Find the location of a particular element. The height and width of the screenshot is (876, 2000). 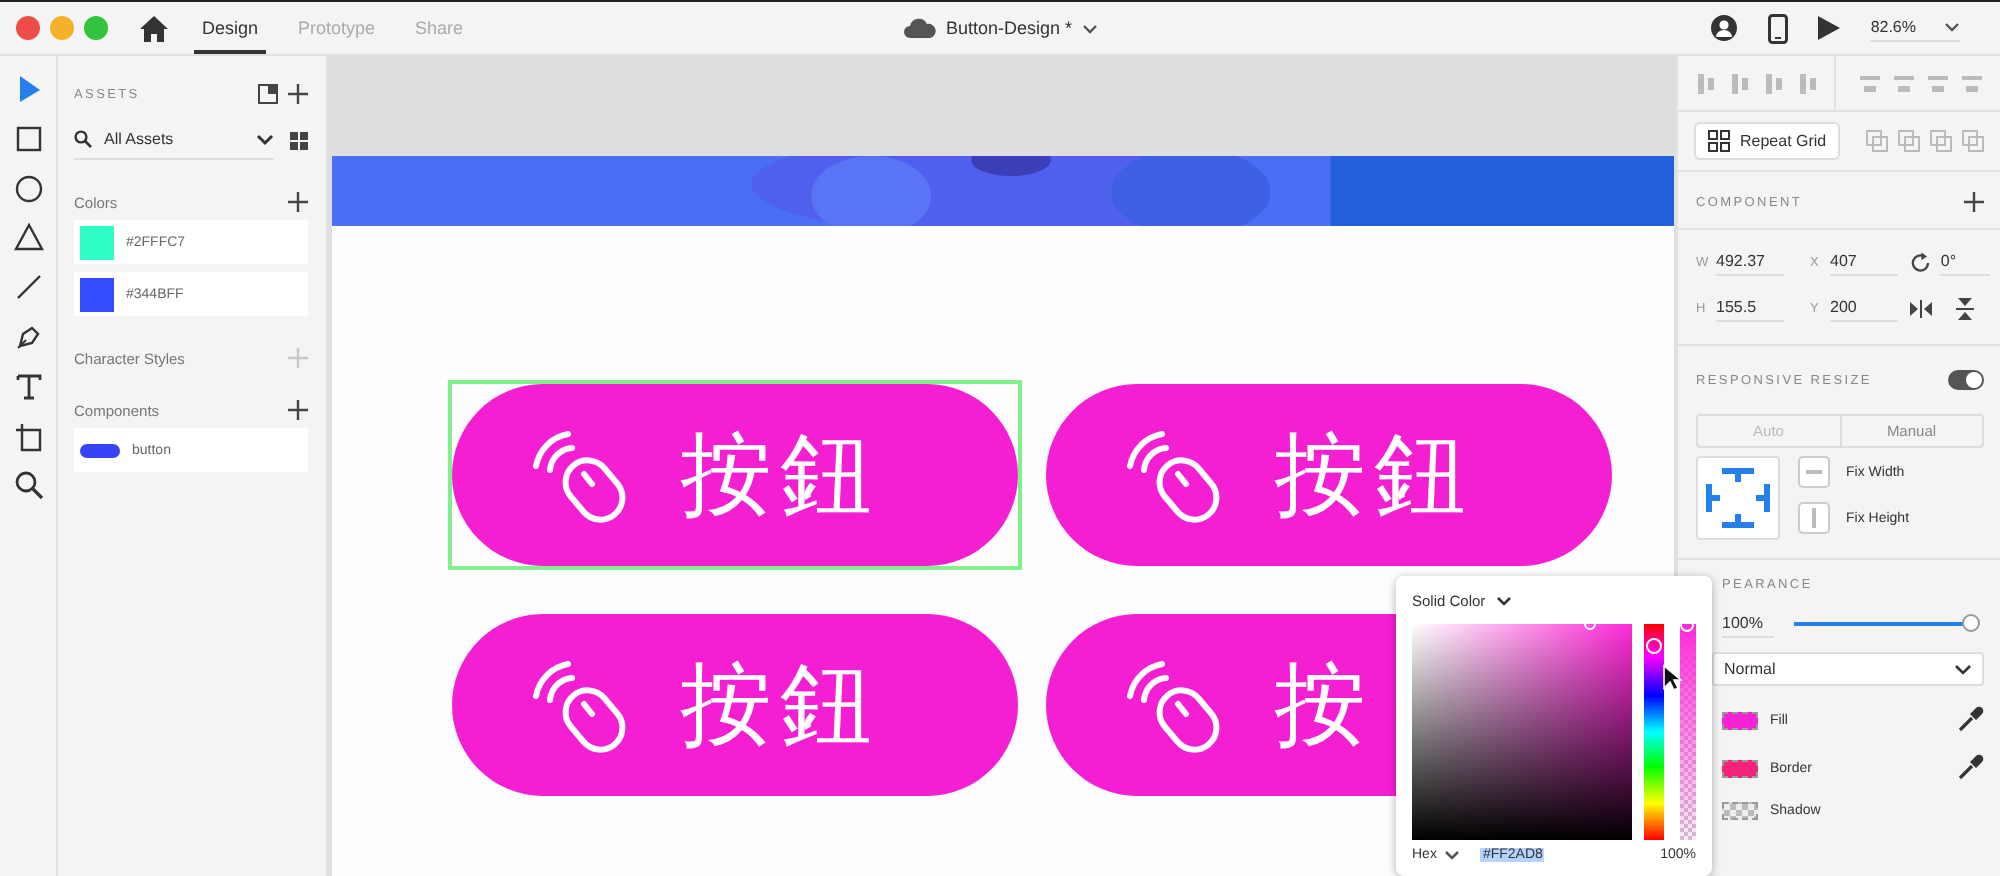

user-icon is located at coordinates (1724, 28).